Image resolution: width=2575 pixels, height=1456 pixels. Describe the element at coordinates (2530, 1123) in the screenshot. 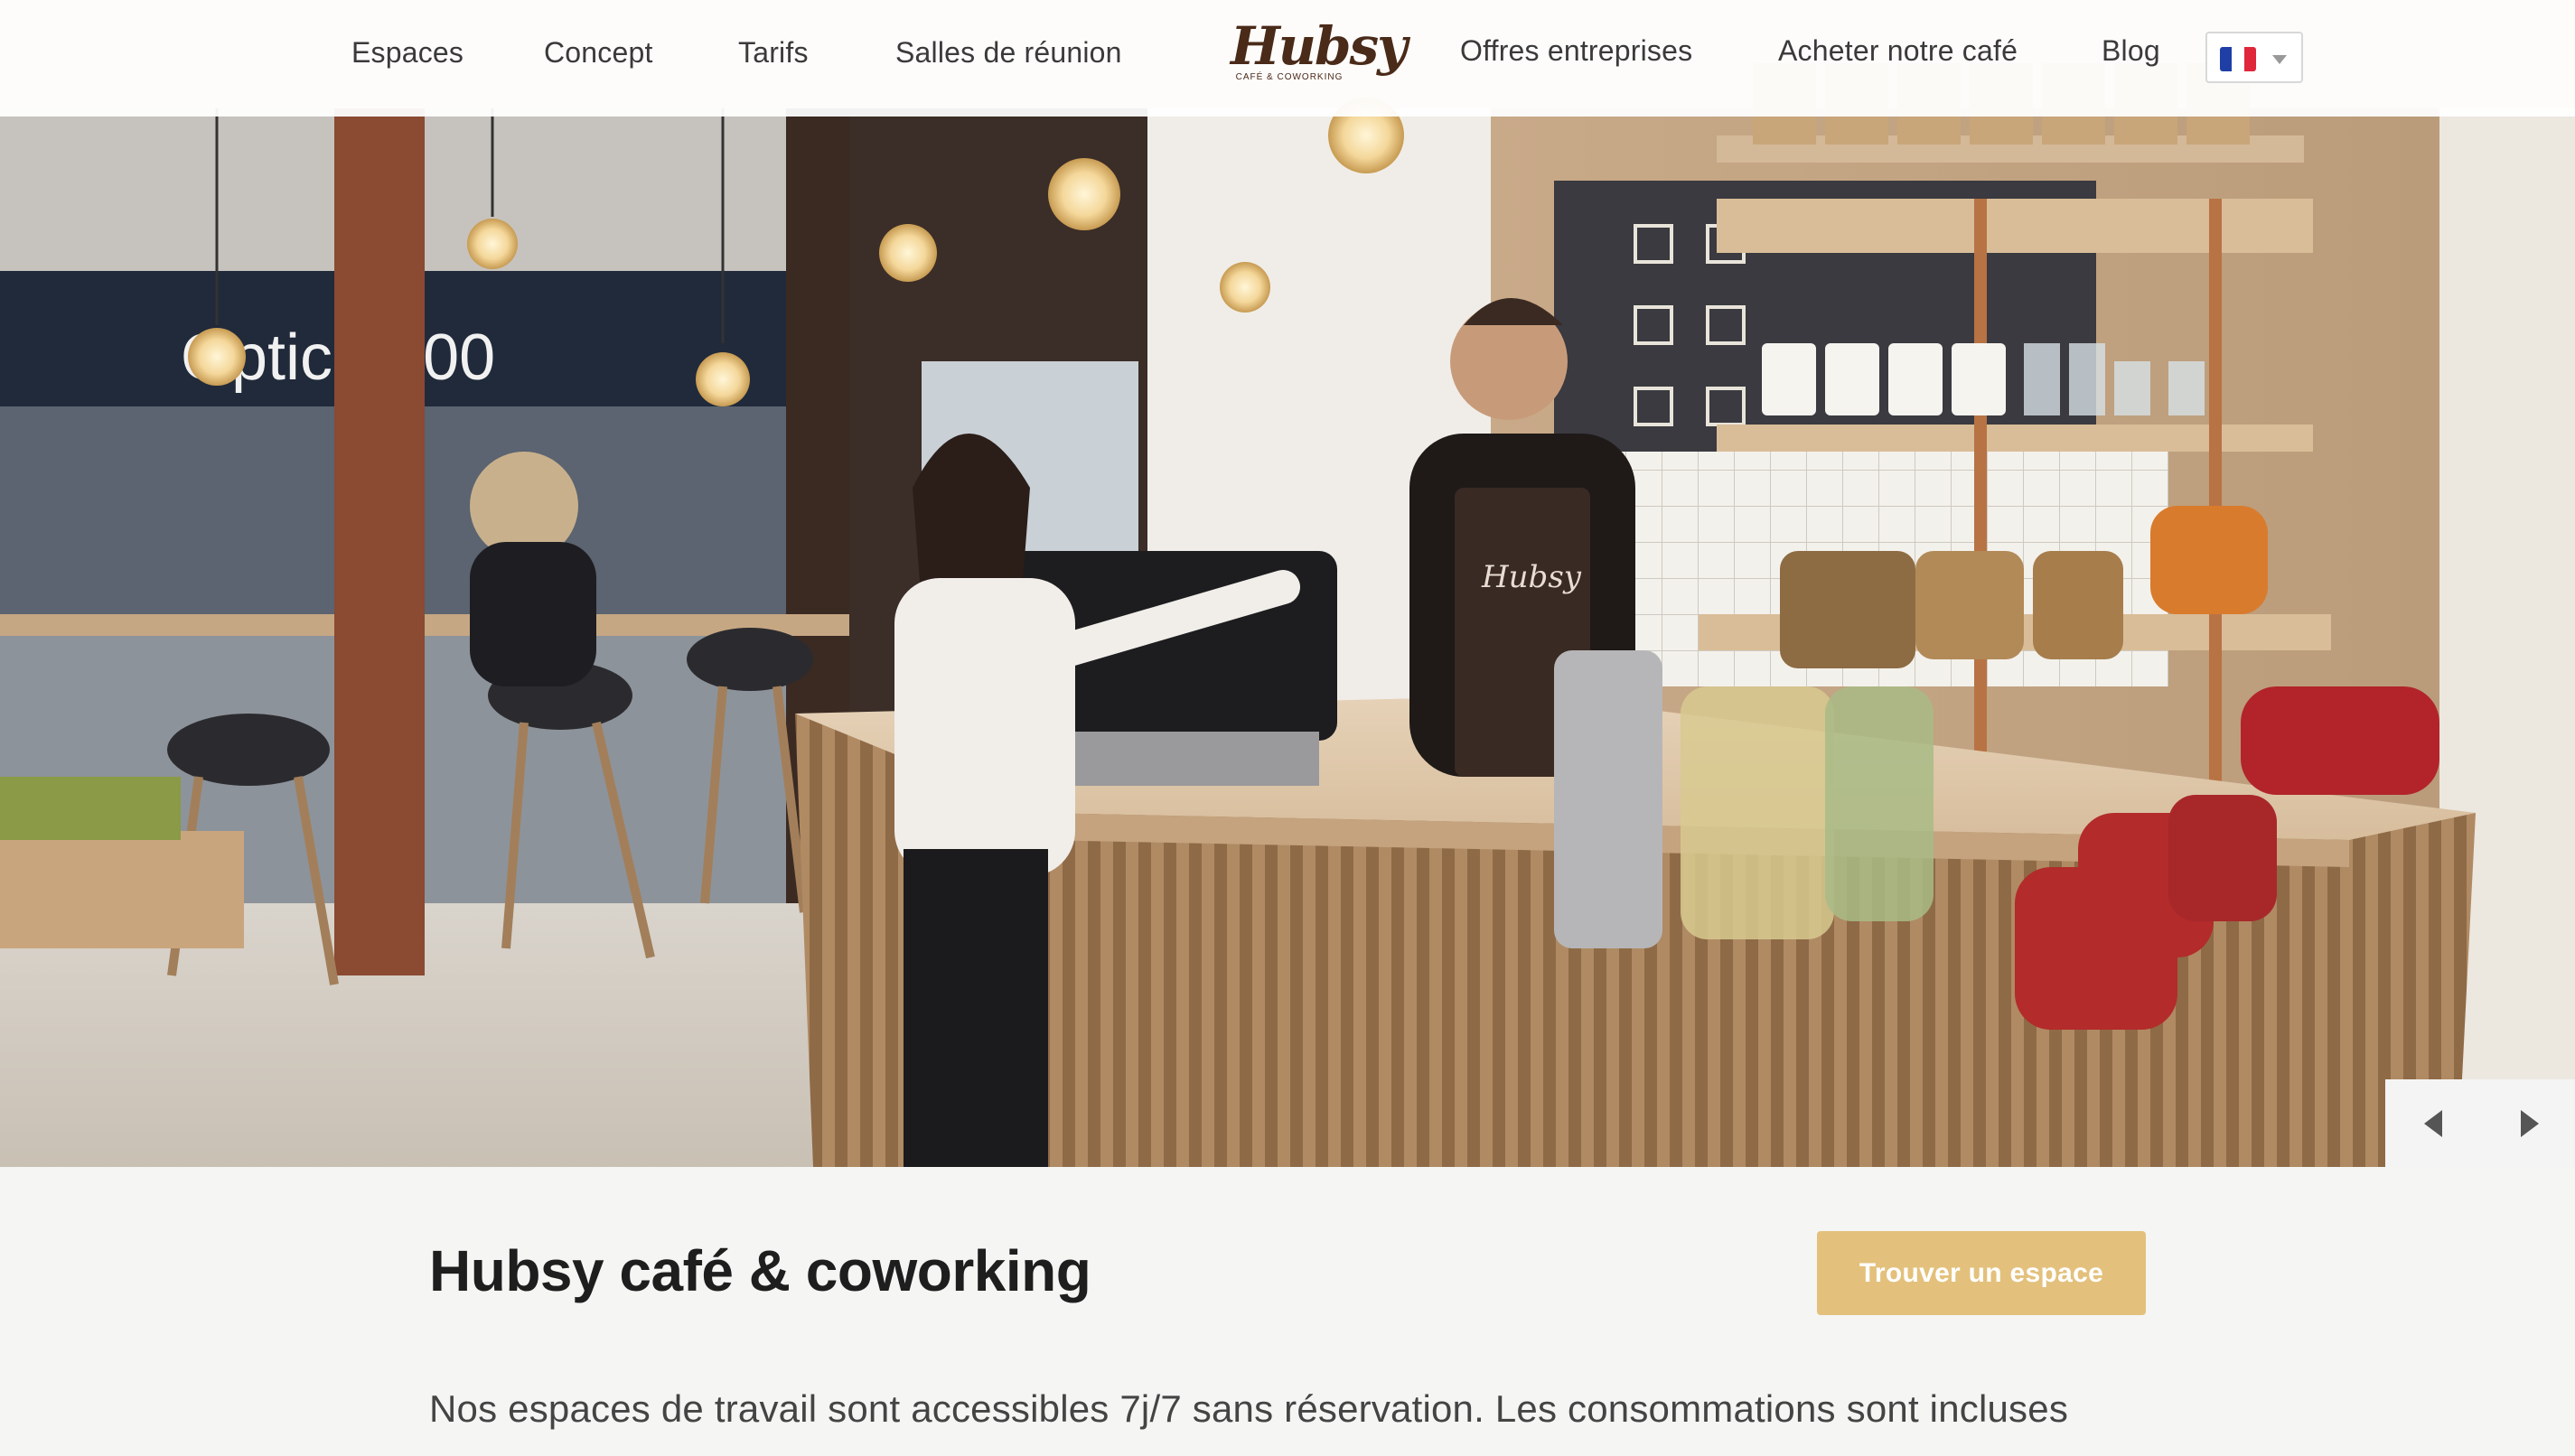

I see `chevron-right-icon` at that location.